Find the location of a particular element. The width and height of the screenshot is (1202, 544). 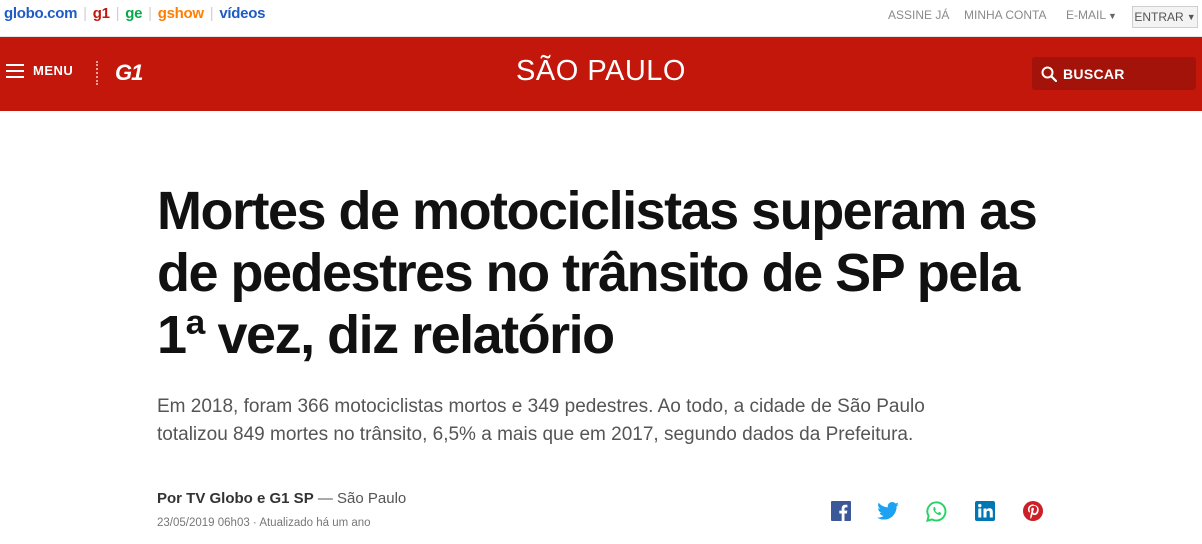

brand-link-gshow: gshow is located at coordinates (181, 13).